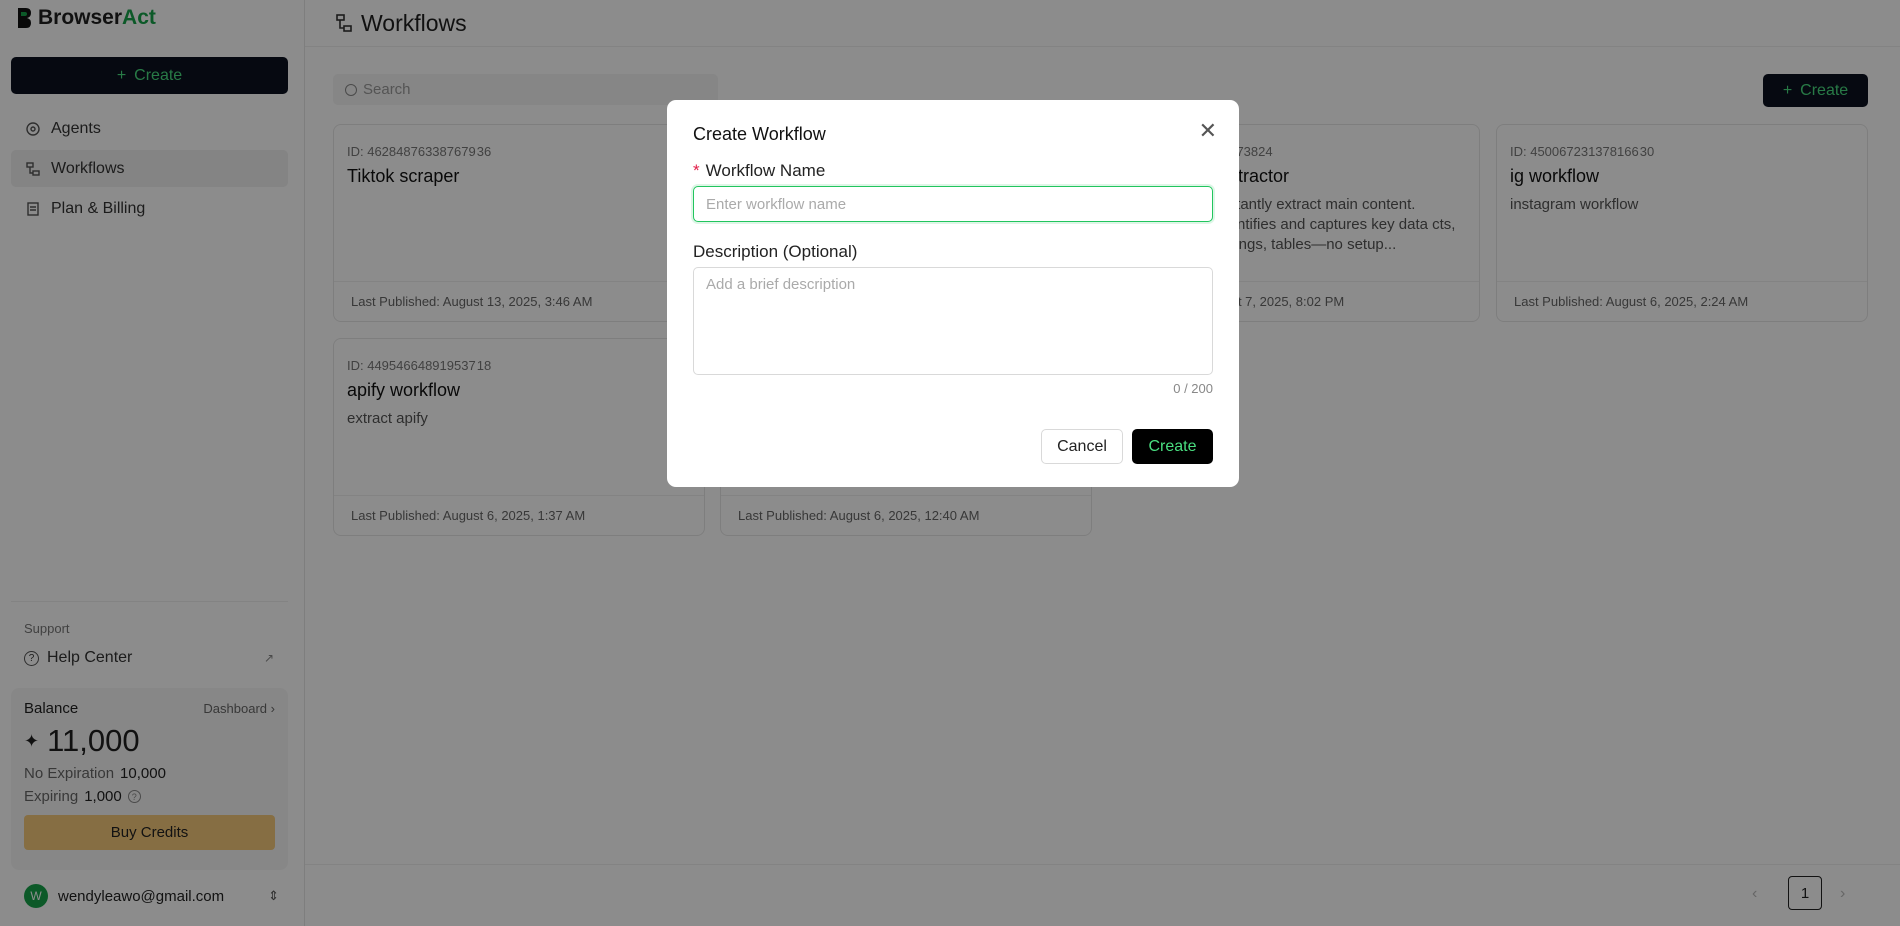 Image resolution: width=1900 pixels, height=926 pixels. What do you see at coordinates (775, 251) in the screenshot?
I see `description-label: Description (Optional)` at bounding box center [775, 251].